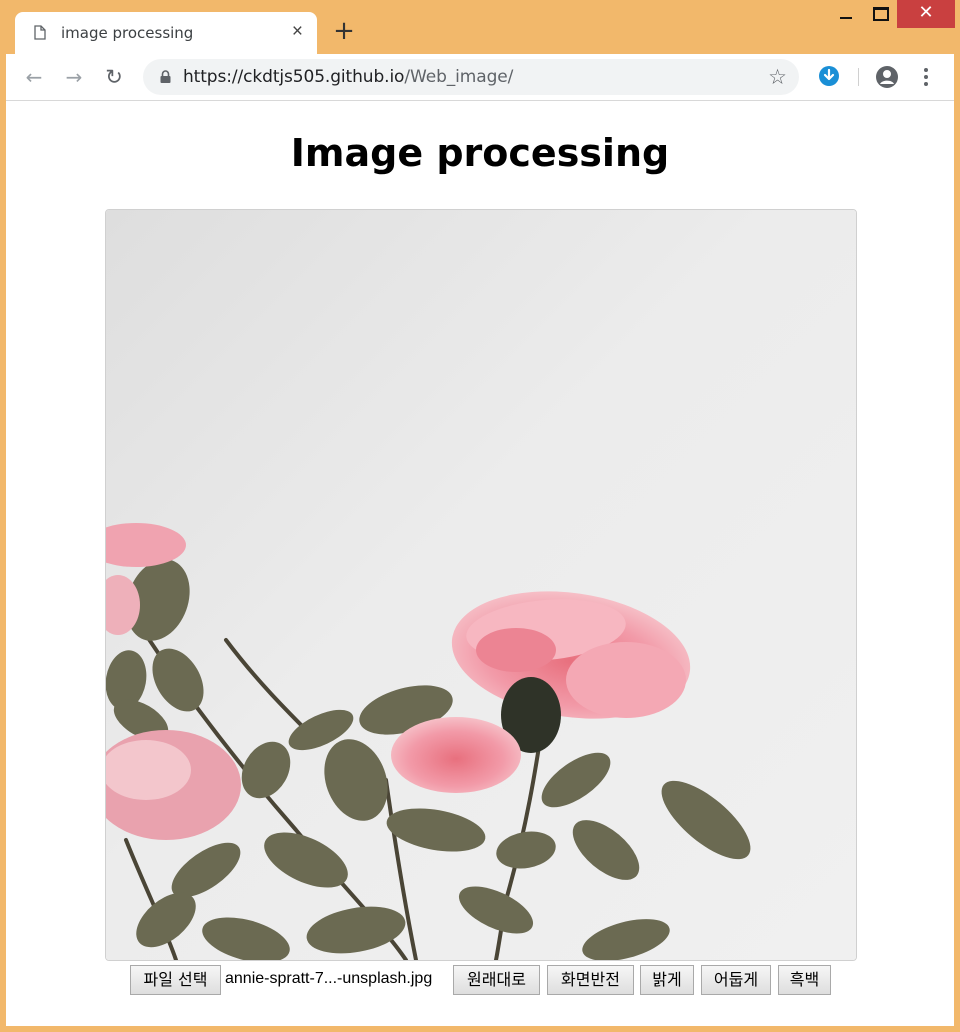  Describe the element at coordinates (858, 77) in the screenshot. I see `toolbar-separator` at that location.